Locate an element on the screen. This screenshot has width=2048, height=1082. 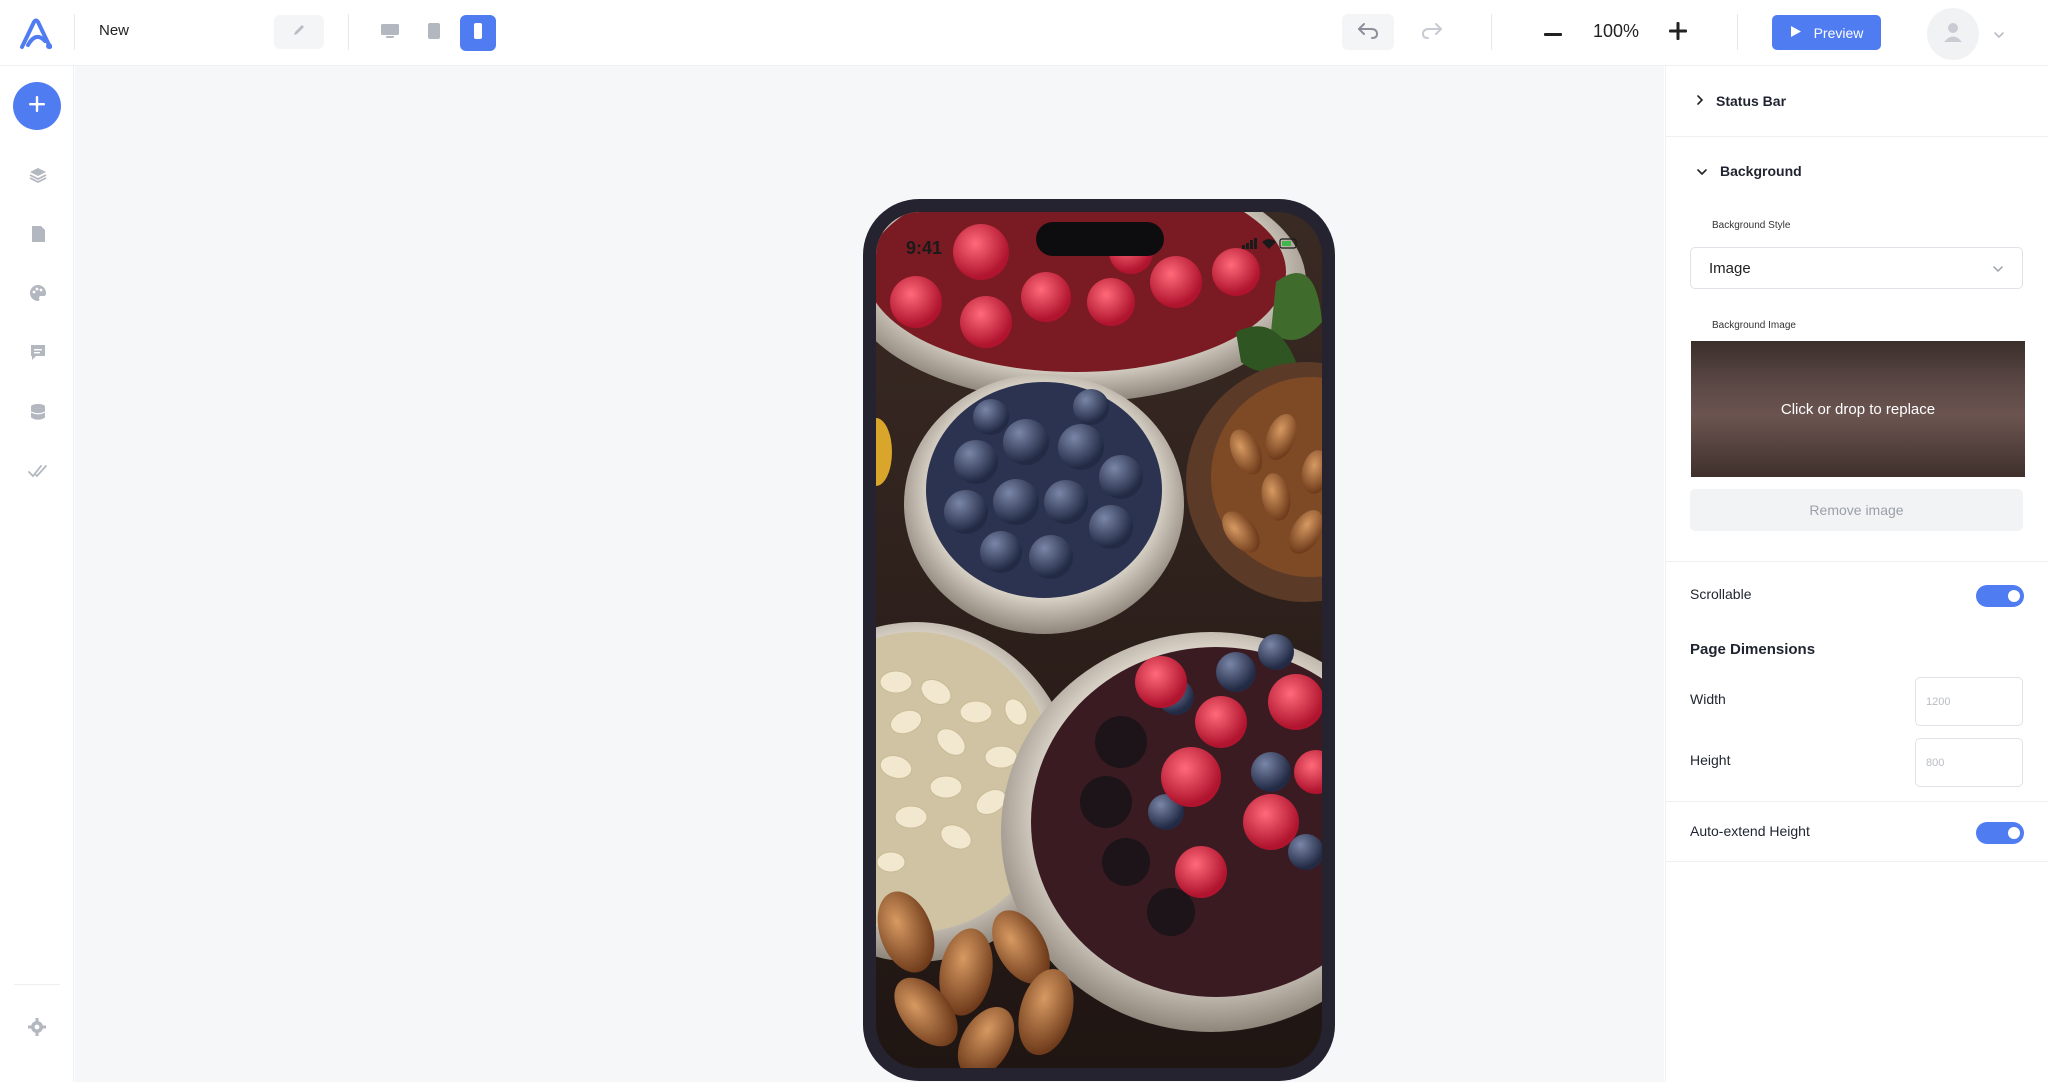
device-desktop-button is located at coordinates (390, 33).